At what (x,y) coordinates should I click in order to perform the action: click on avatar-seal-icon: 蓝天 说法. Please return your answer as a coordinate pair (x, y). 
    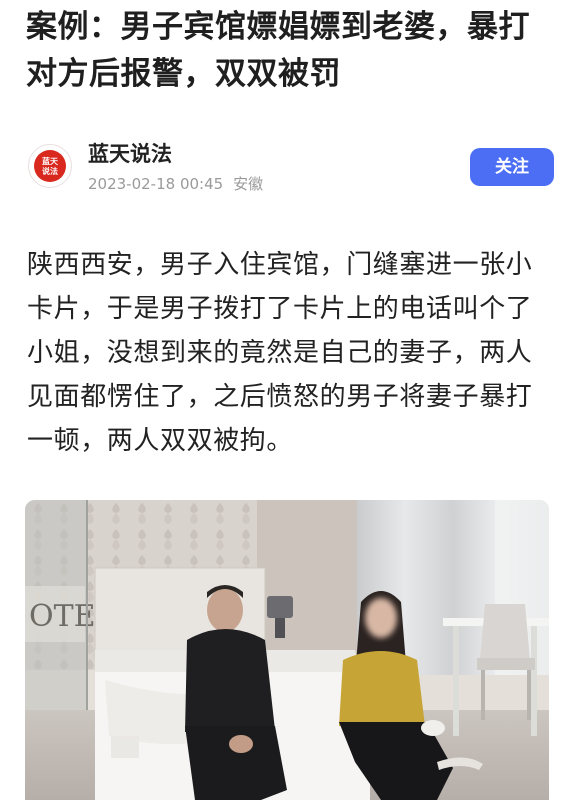
    Looking at the image, I should click on (50, 166).